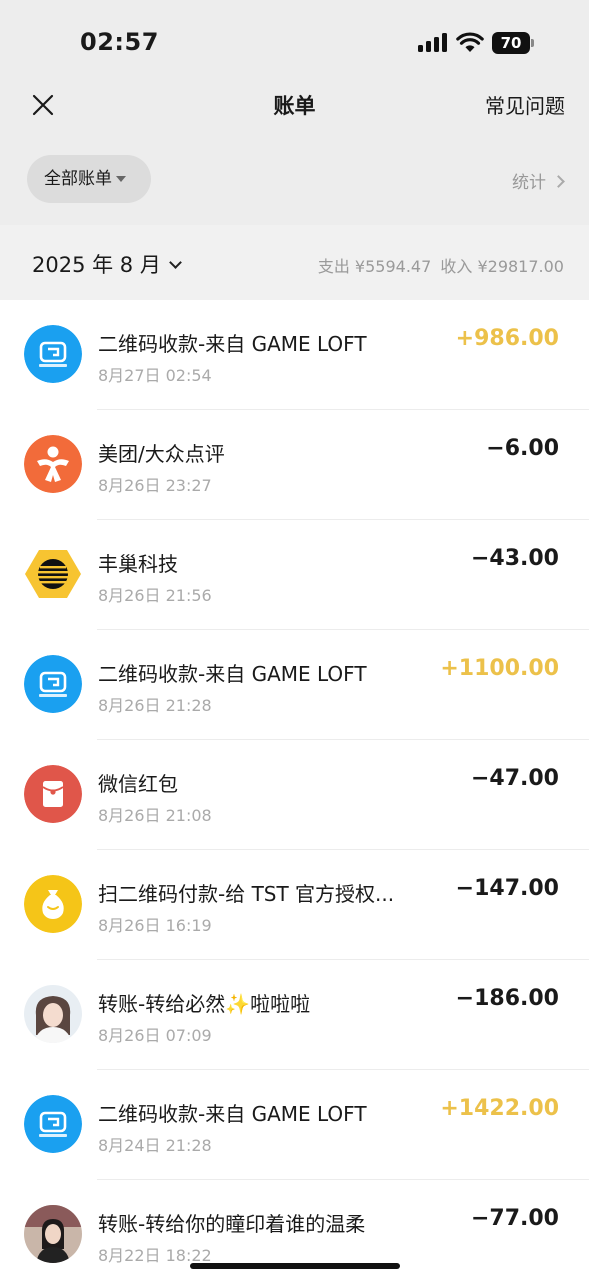  I want to click on chevron-down-icon, so click(175, 262).